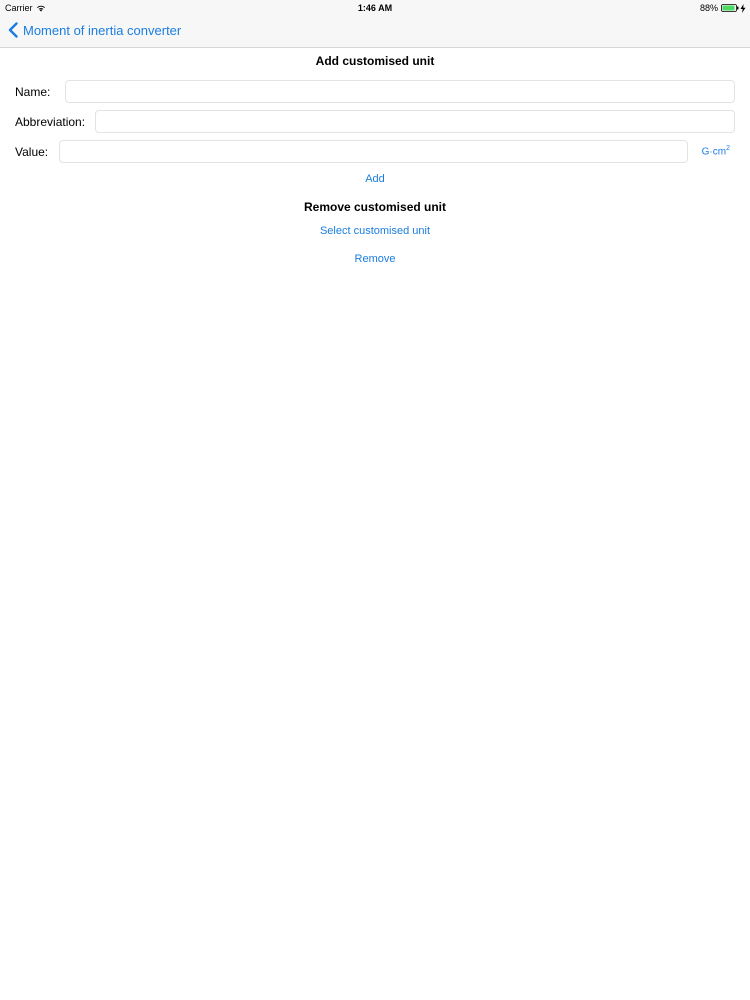 This screenshot has height=1000, width=750. What do you see at coordinates (33, 92) in the screenshot?
I see `name-label: Name:` at bounding box center [33, 92].